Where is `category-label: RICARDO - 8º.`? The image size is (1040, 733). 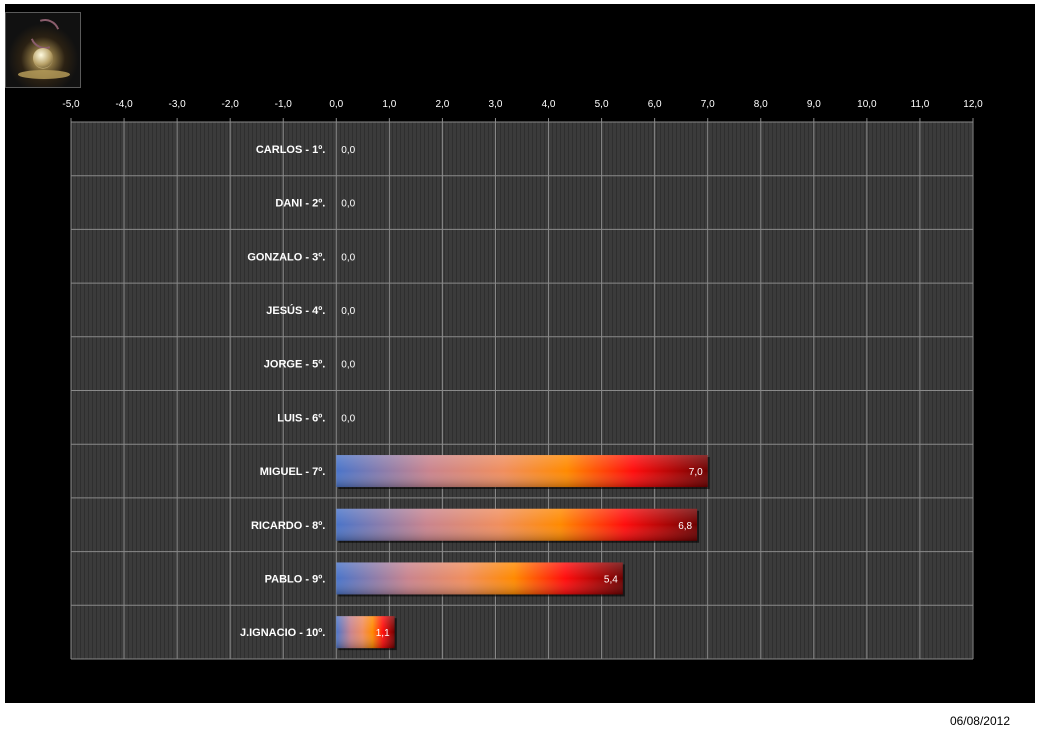 category-label: RICARDO - 8º. is located at coordinates (288, 526).